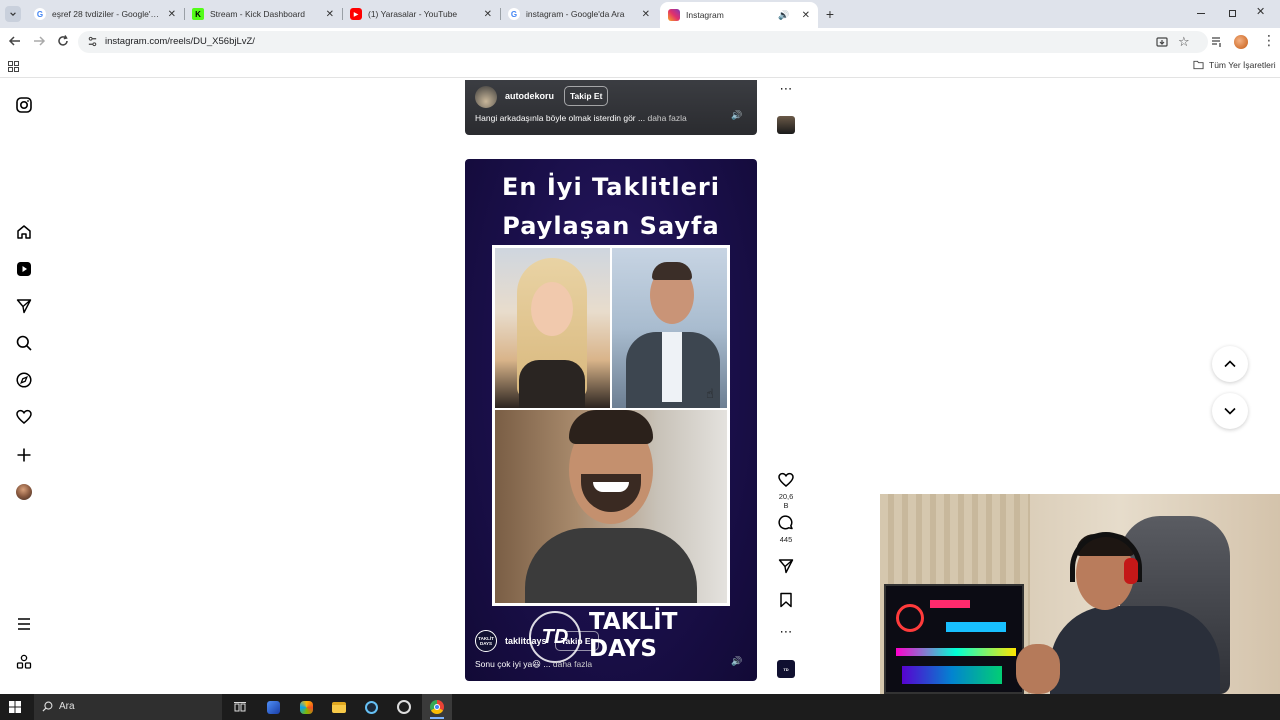  I want to click on taskbar-app-steam, so click(371, 707).